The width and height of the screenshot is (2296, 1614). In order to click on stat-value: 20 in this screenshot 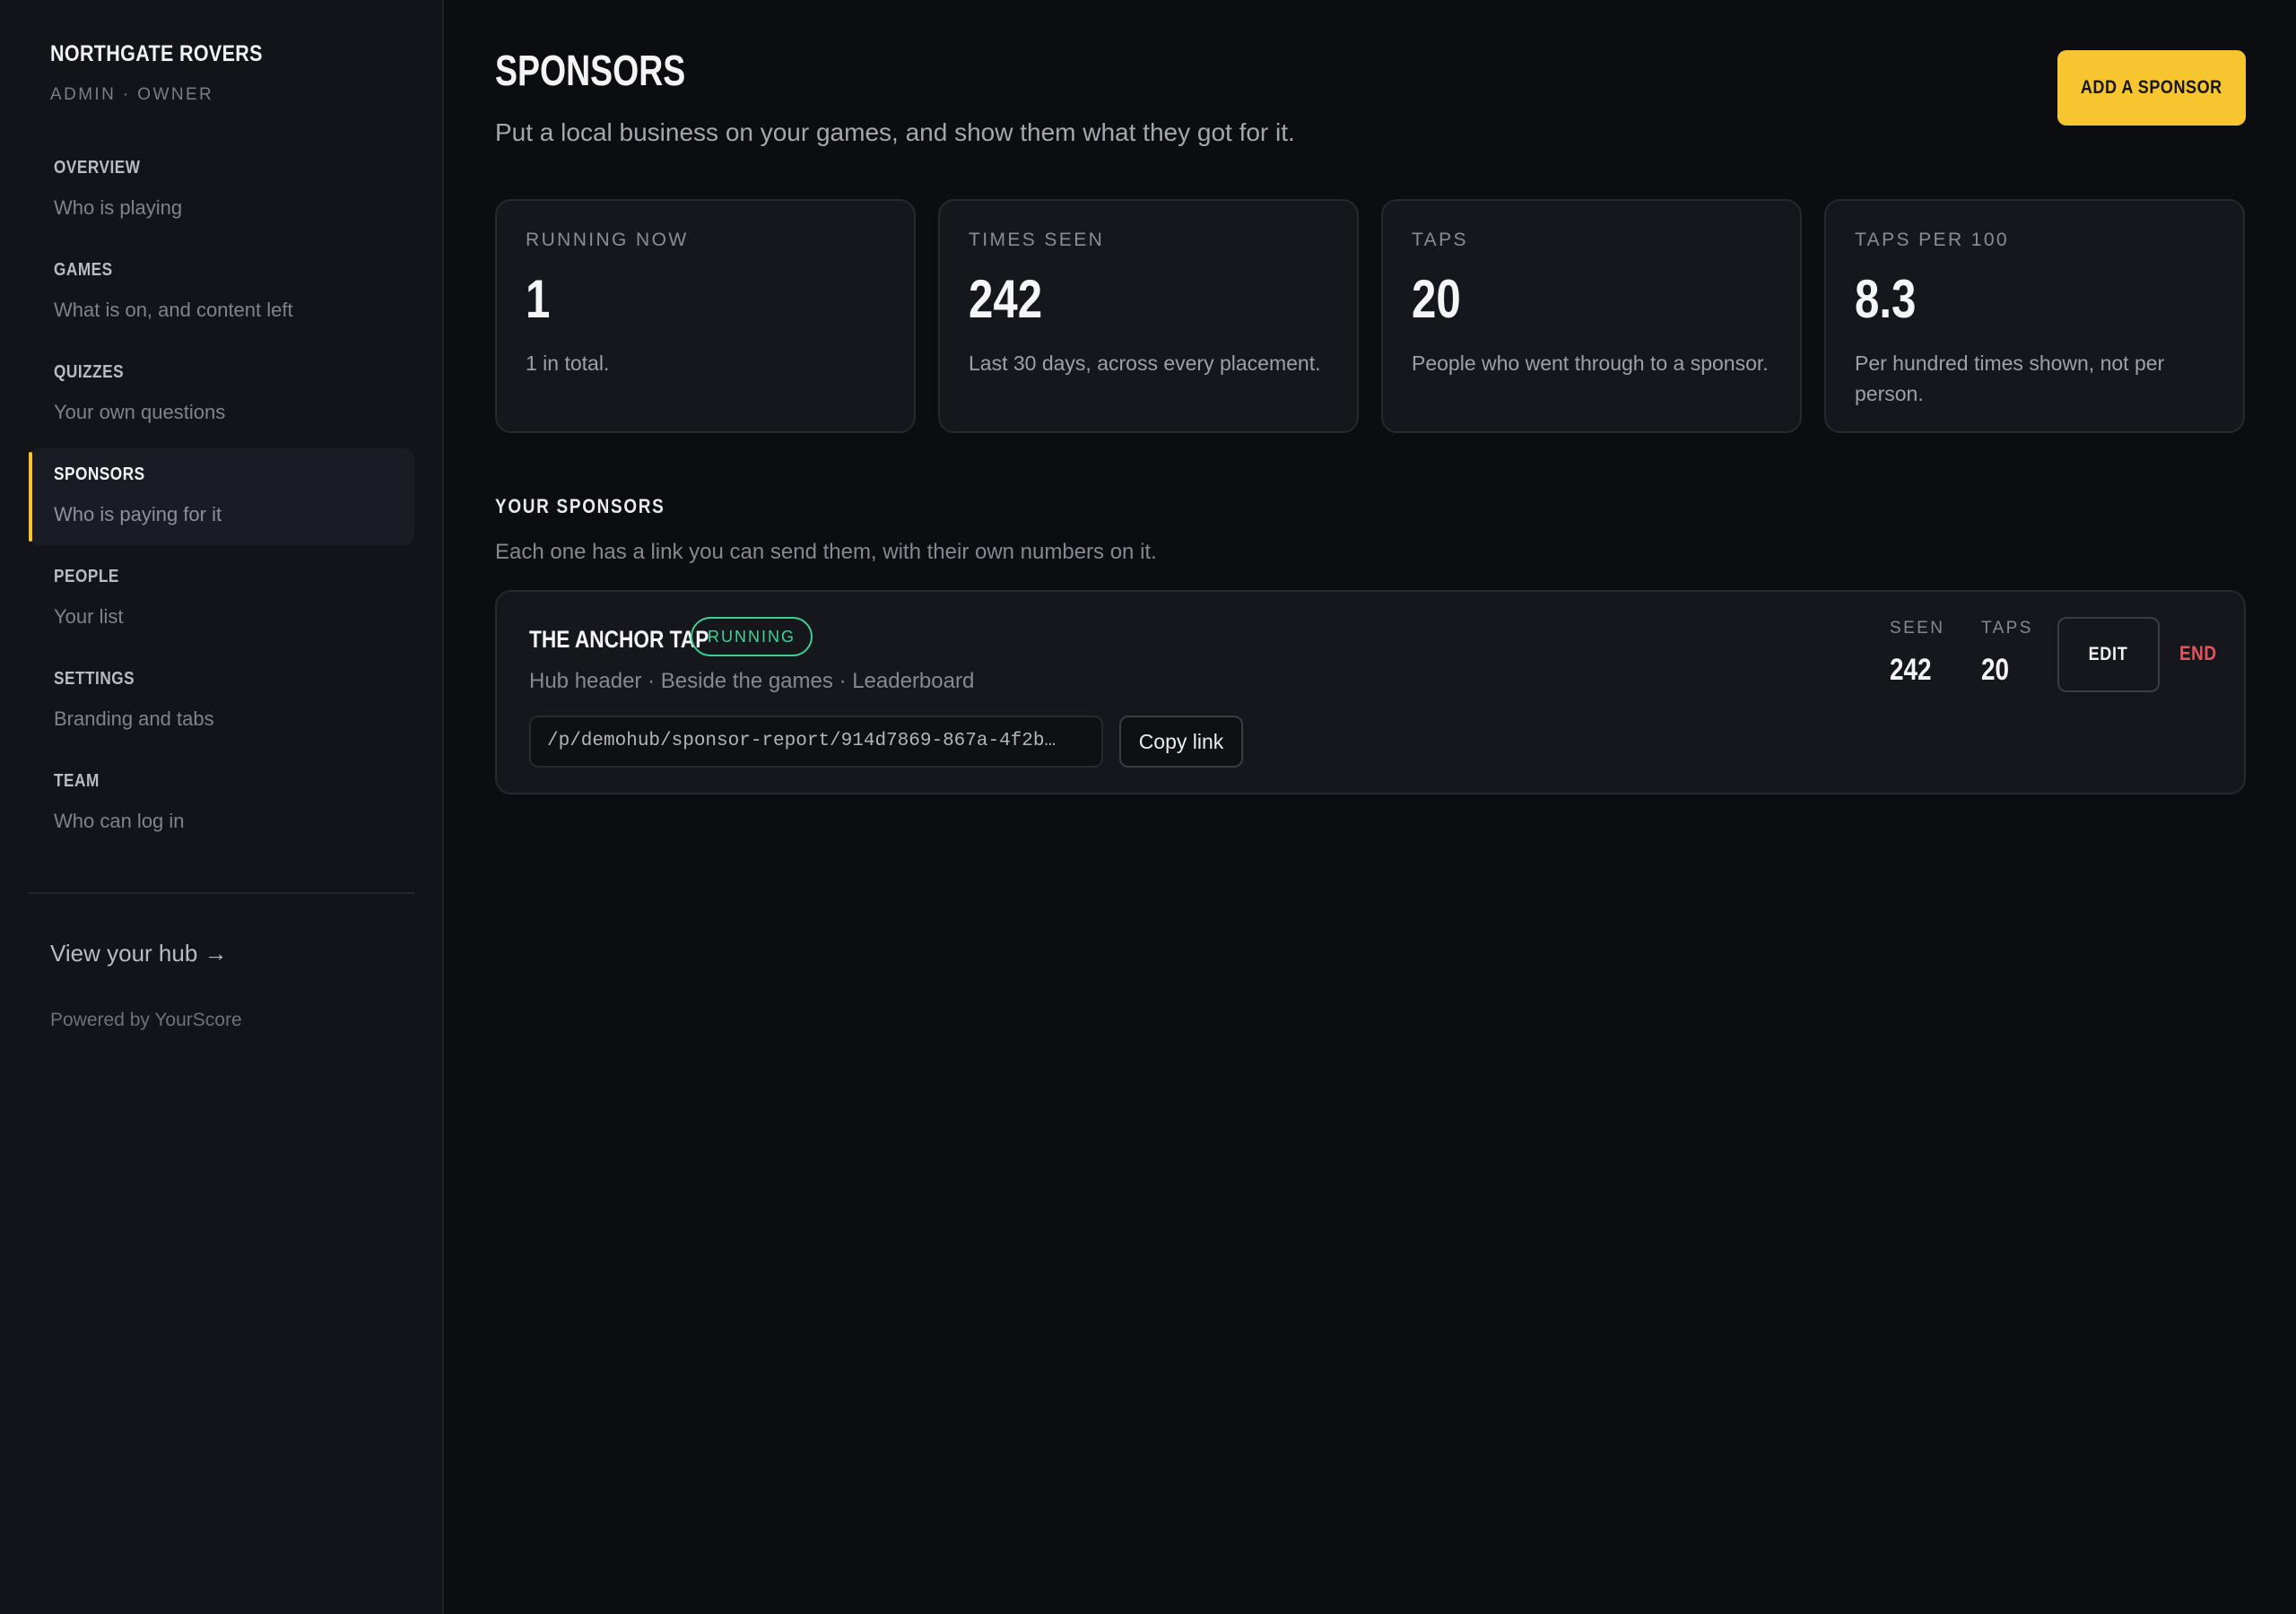, I will do `click(1436, 299)`.